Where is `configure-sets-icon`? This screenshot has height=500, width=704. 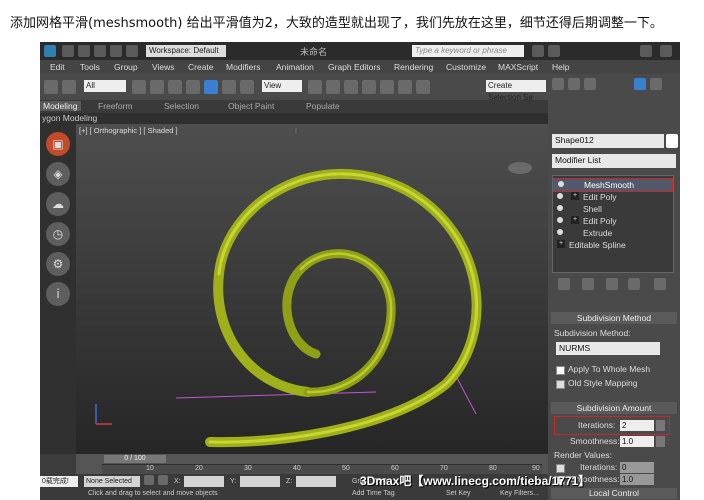 configure-sets-icon is located at coordinates (660, 284).